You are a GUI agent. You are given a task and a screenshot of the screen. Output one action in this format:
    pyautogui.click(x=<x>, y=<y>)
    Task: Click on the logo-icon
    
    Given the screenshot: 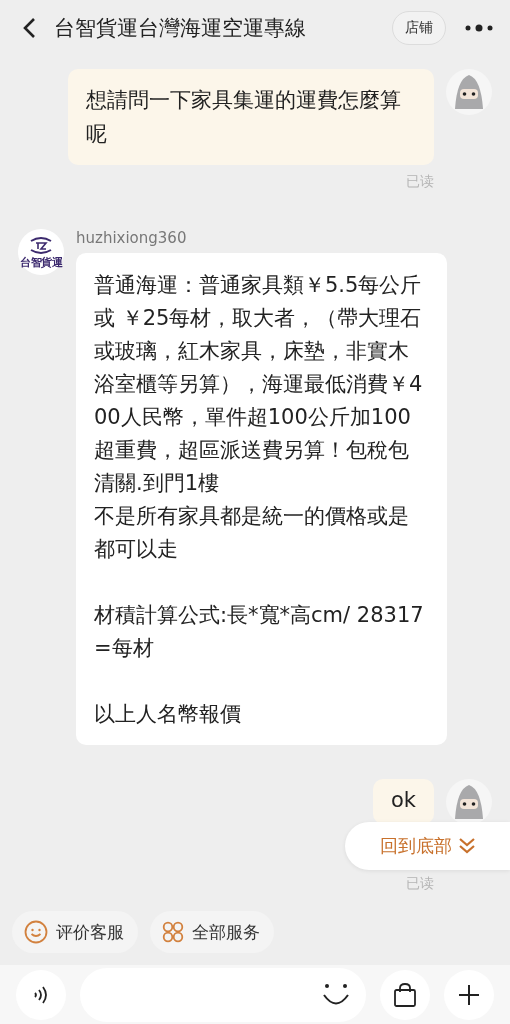 What is the action you would take?
    pyautogui.click(x=41, y=244)
    